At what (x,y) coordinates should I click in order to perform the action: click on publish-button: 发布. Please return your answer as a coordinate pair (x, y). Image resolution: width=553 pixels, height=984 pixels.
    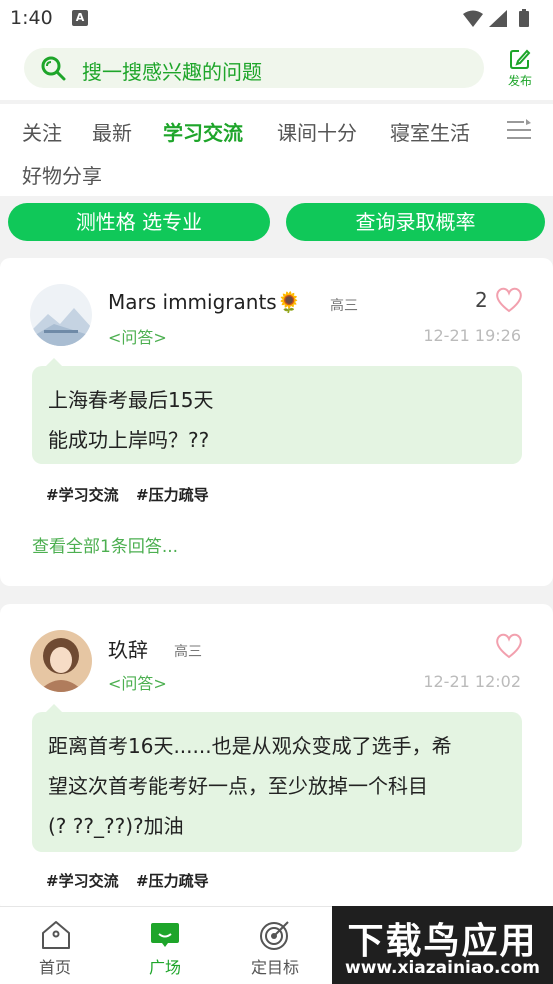
    Looking at the image, I should click on (520, 70).